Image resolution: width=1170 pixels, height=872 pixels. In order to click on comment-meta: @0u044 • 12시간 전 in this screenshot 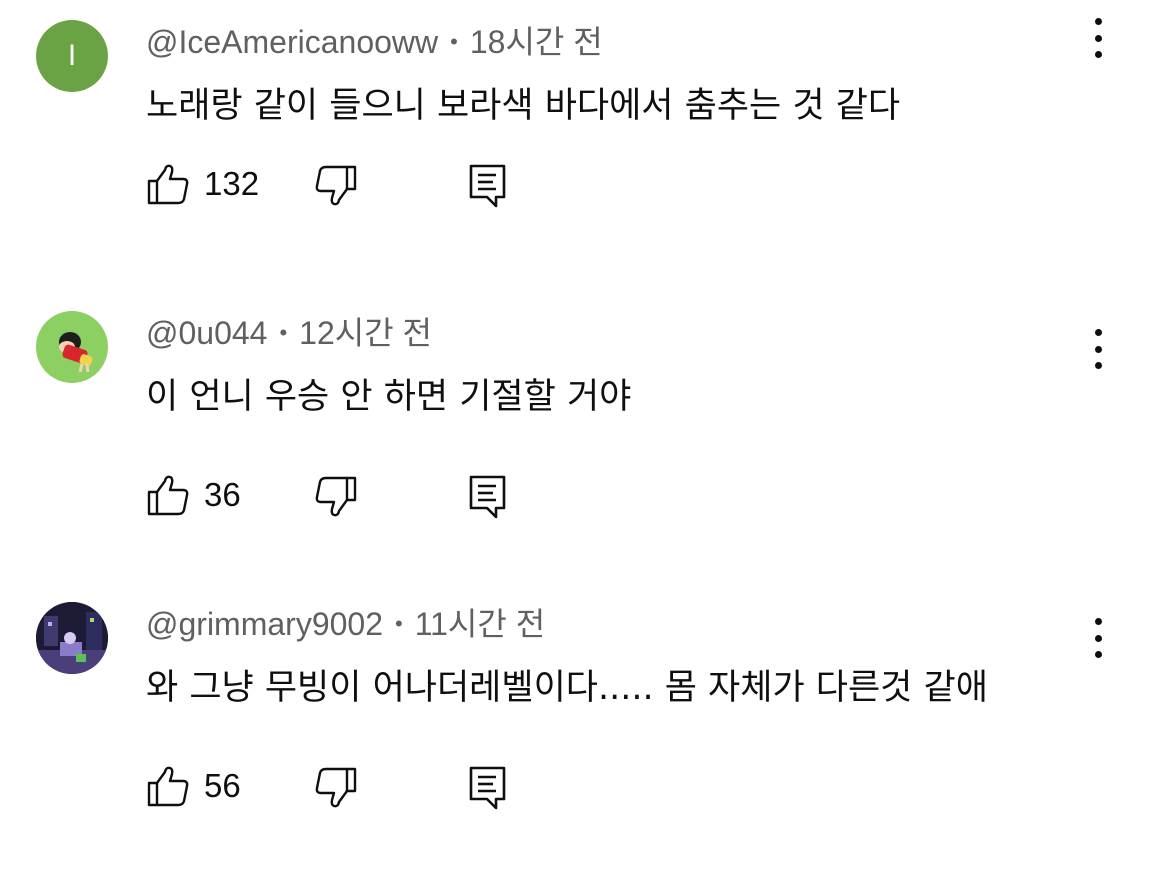, I will do `click(289, 333)`.